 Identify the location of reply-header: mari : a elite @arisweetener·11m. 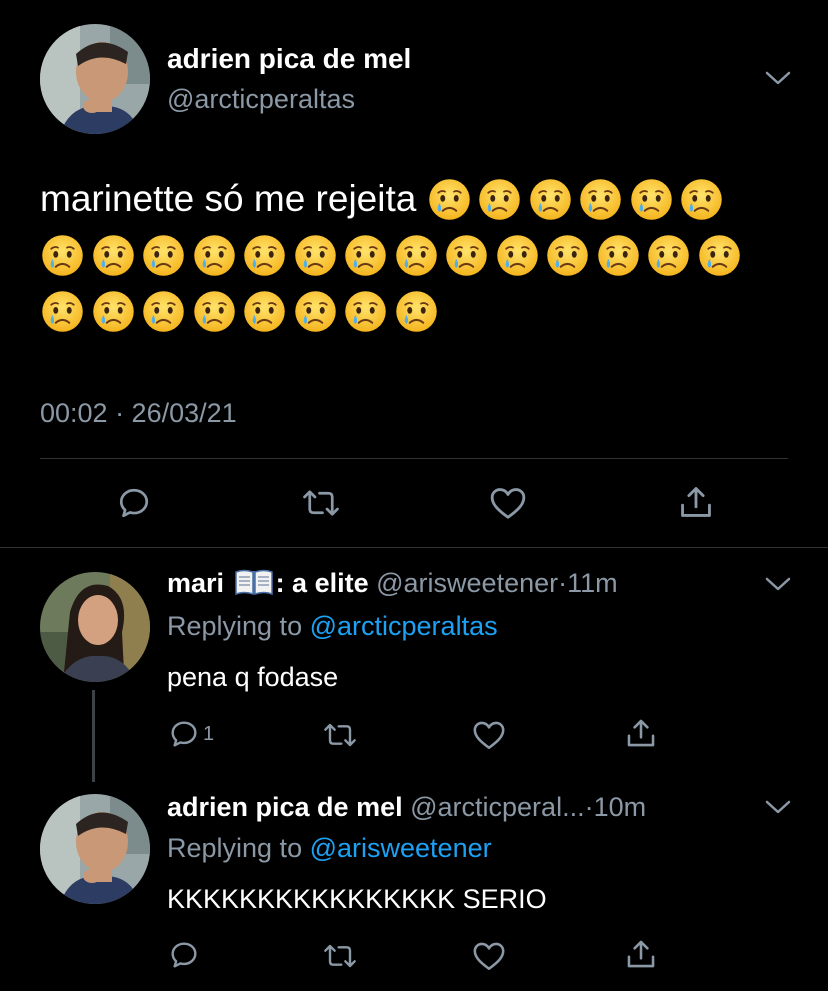
(392, 583).